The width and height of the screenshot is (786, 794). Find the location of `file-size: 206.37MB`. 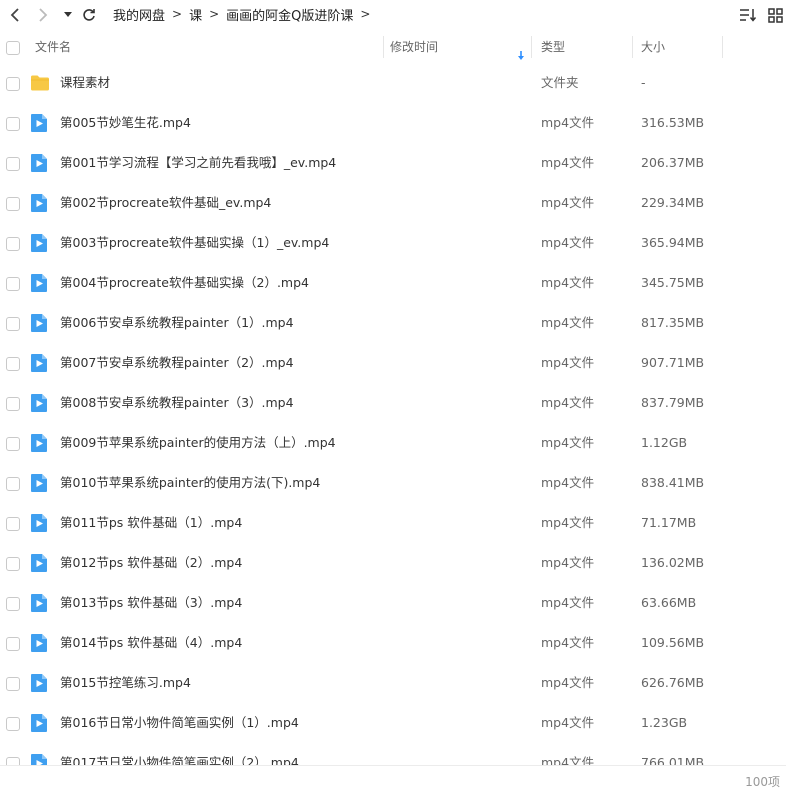

file-size: 206.37MB is located at coordinates (673, 162).